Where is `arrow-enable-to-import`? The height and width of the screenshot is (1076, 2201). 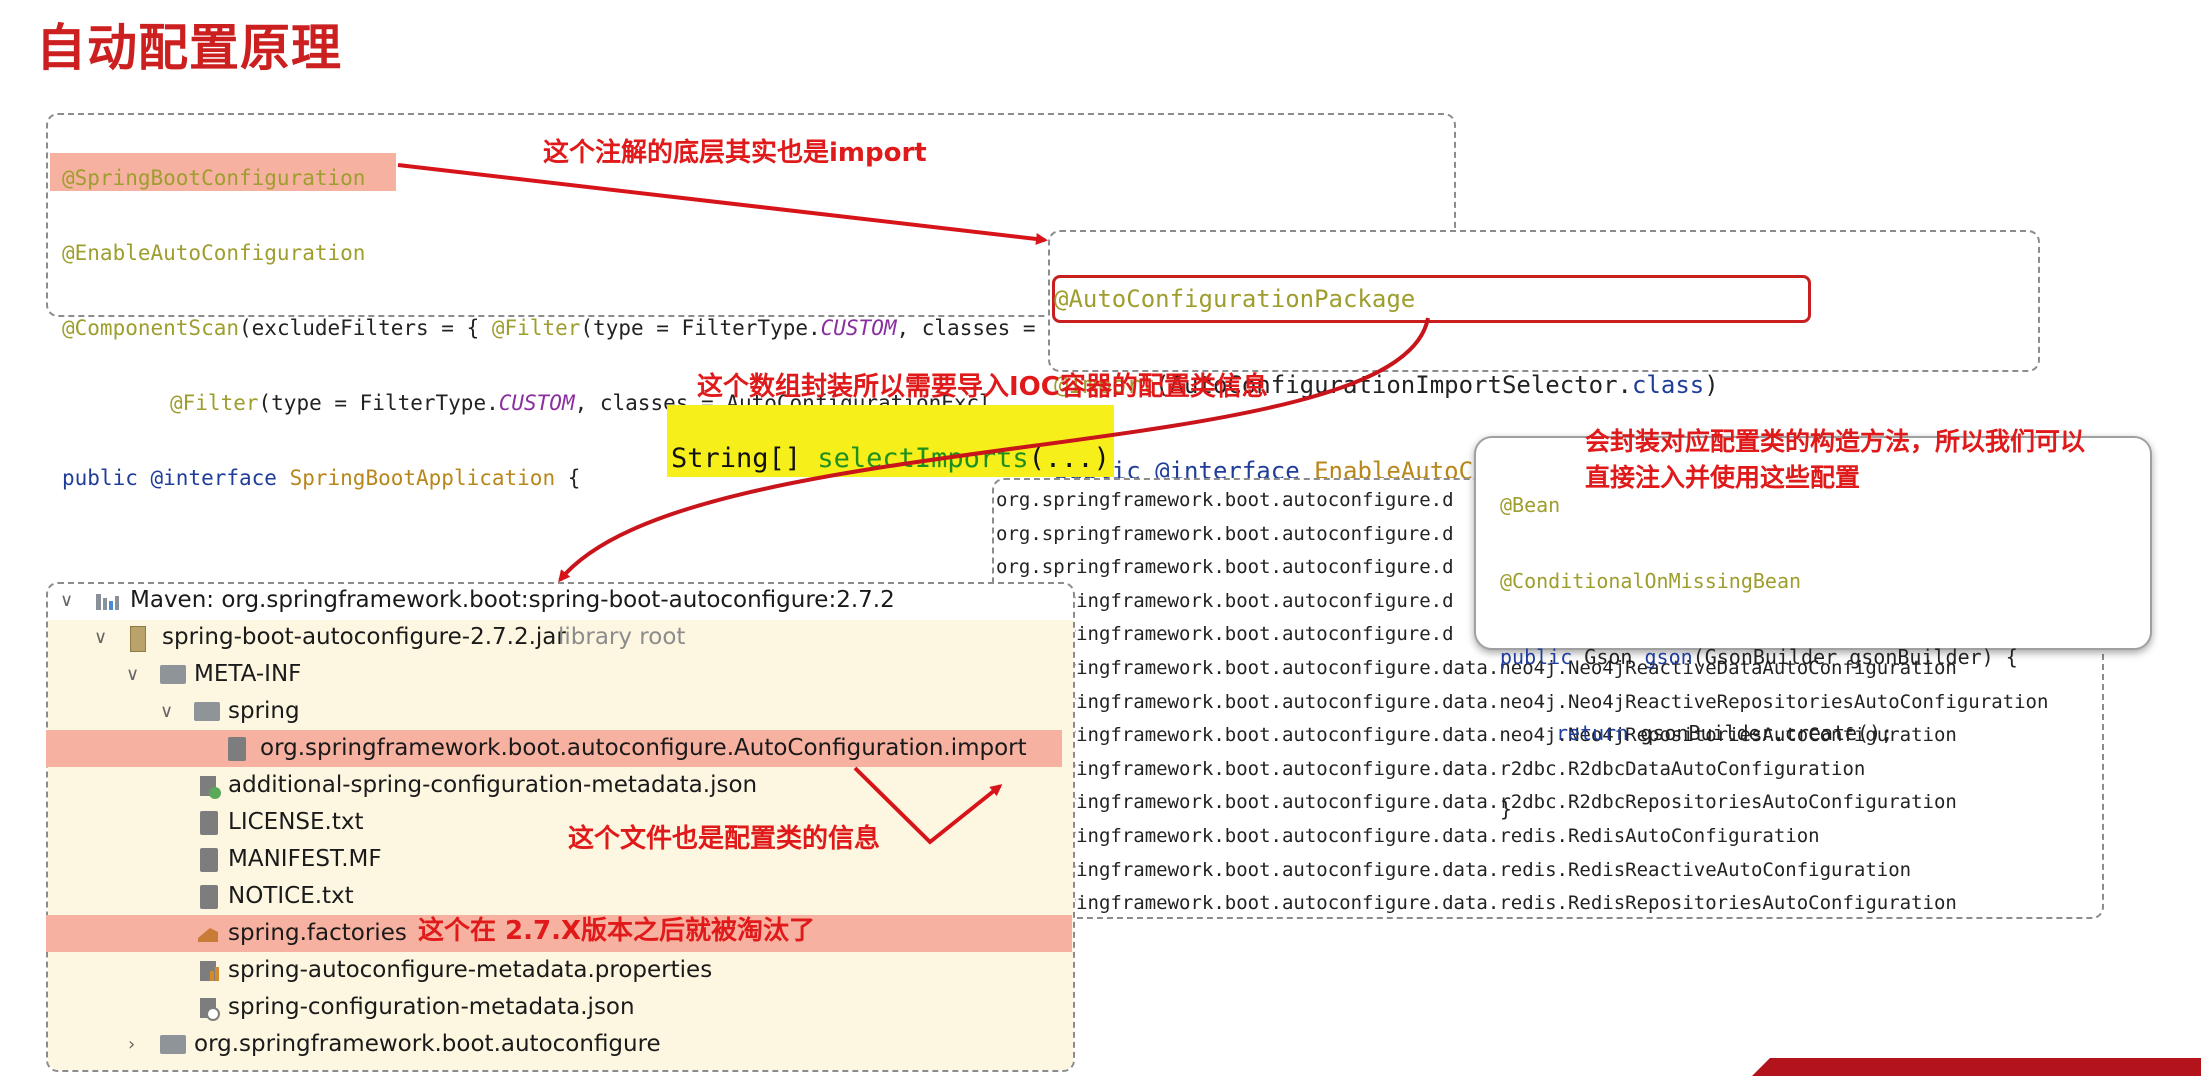
arrow-enable-to-import is located at coordinates (722, 204).